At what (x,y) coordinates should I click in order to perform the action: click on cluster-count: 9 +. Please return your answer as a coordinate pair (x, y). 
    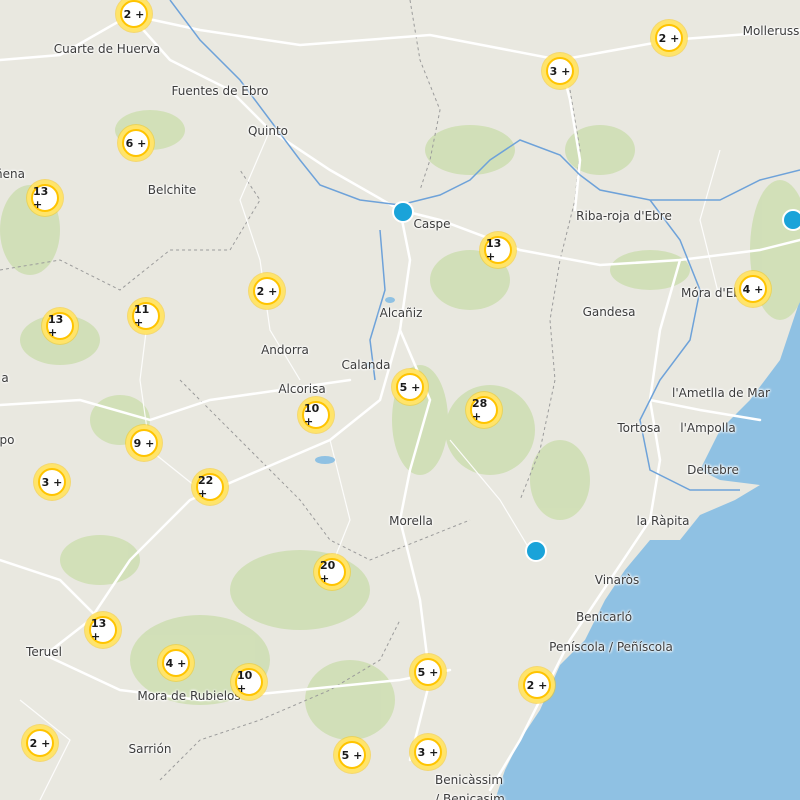
    Looking at the image, I should click on (144, 443).